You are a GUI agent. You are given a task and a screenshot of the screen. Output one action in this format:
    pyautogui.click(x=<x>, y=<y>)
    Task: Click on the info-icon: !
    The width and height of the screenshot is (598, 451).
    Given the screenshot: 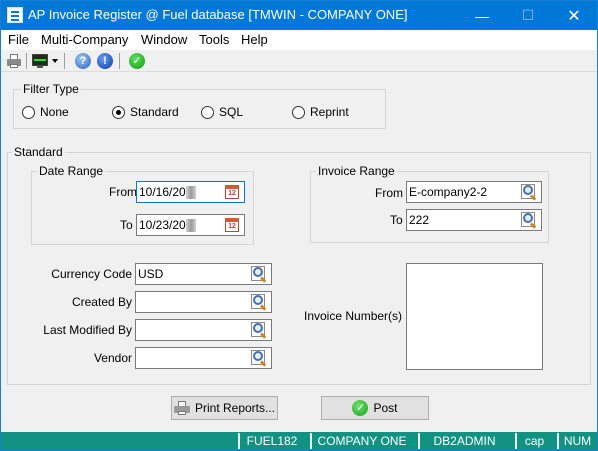 What is the action you would take?
    pyautogui.click(x=105, y=61)
    